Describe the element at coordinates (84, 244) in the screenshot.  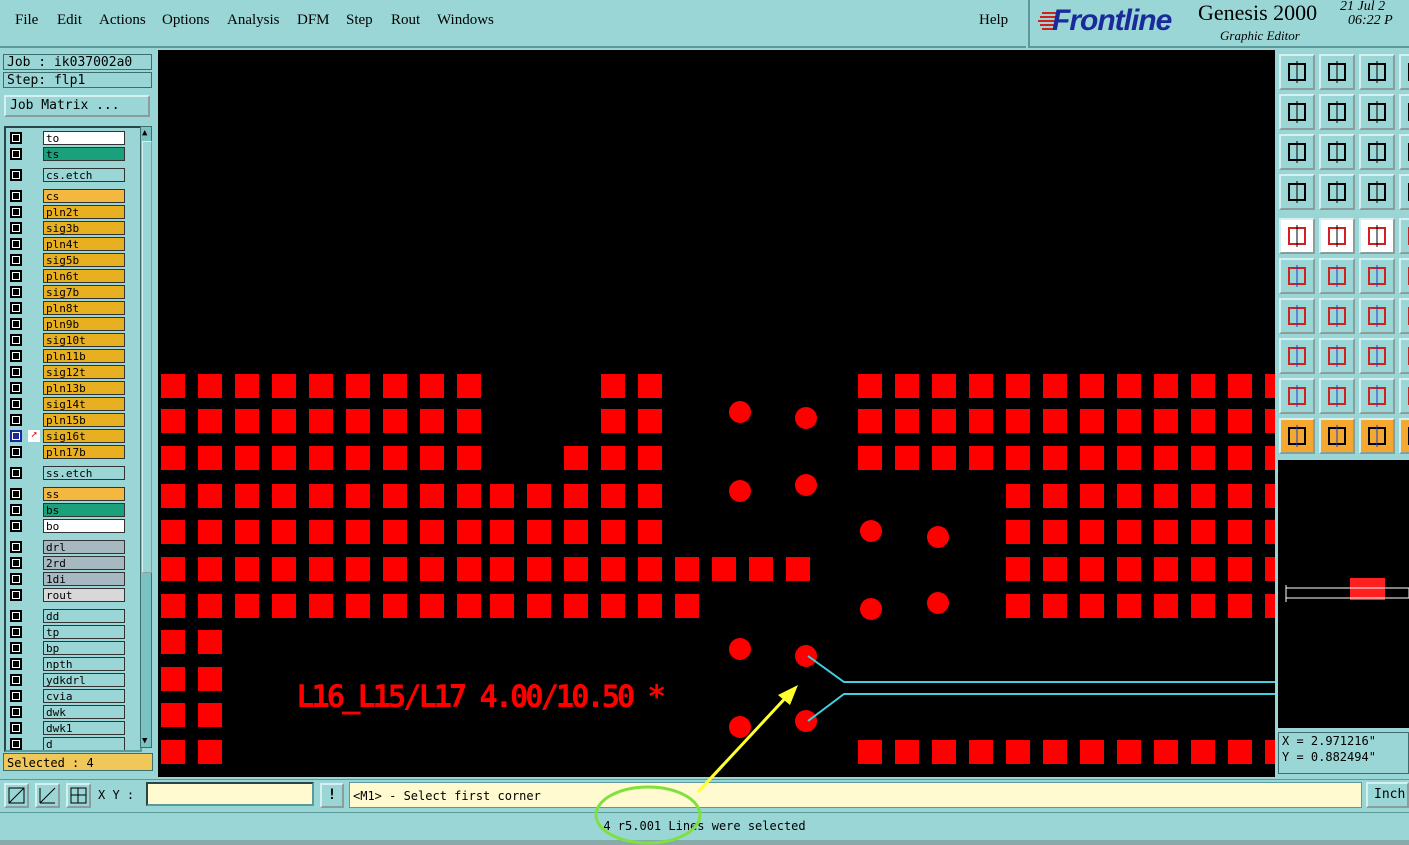
I see `layer-name: pln4t` at that location.